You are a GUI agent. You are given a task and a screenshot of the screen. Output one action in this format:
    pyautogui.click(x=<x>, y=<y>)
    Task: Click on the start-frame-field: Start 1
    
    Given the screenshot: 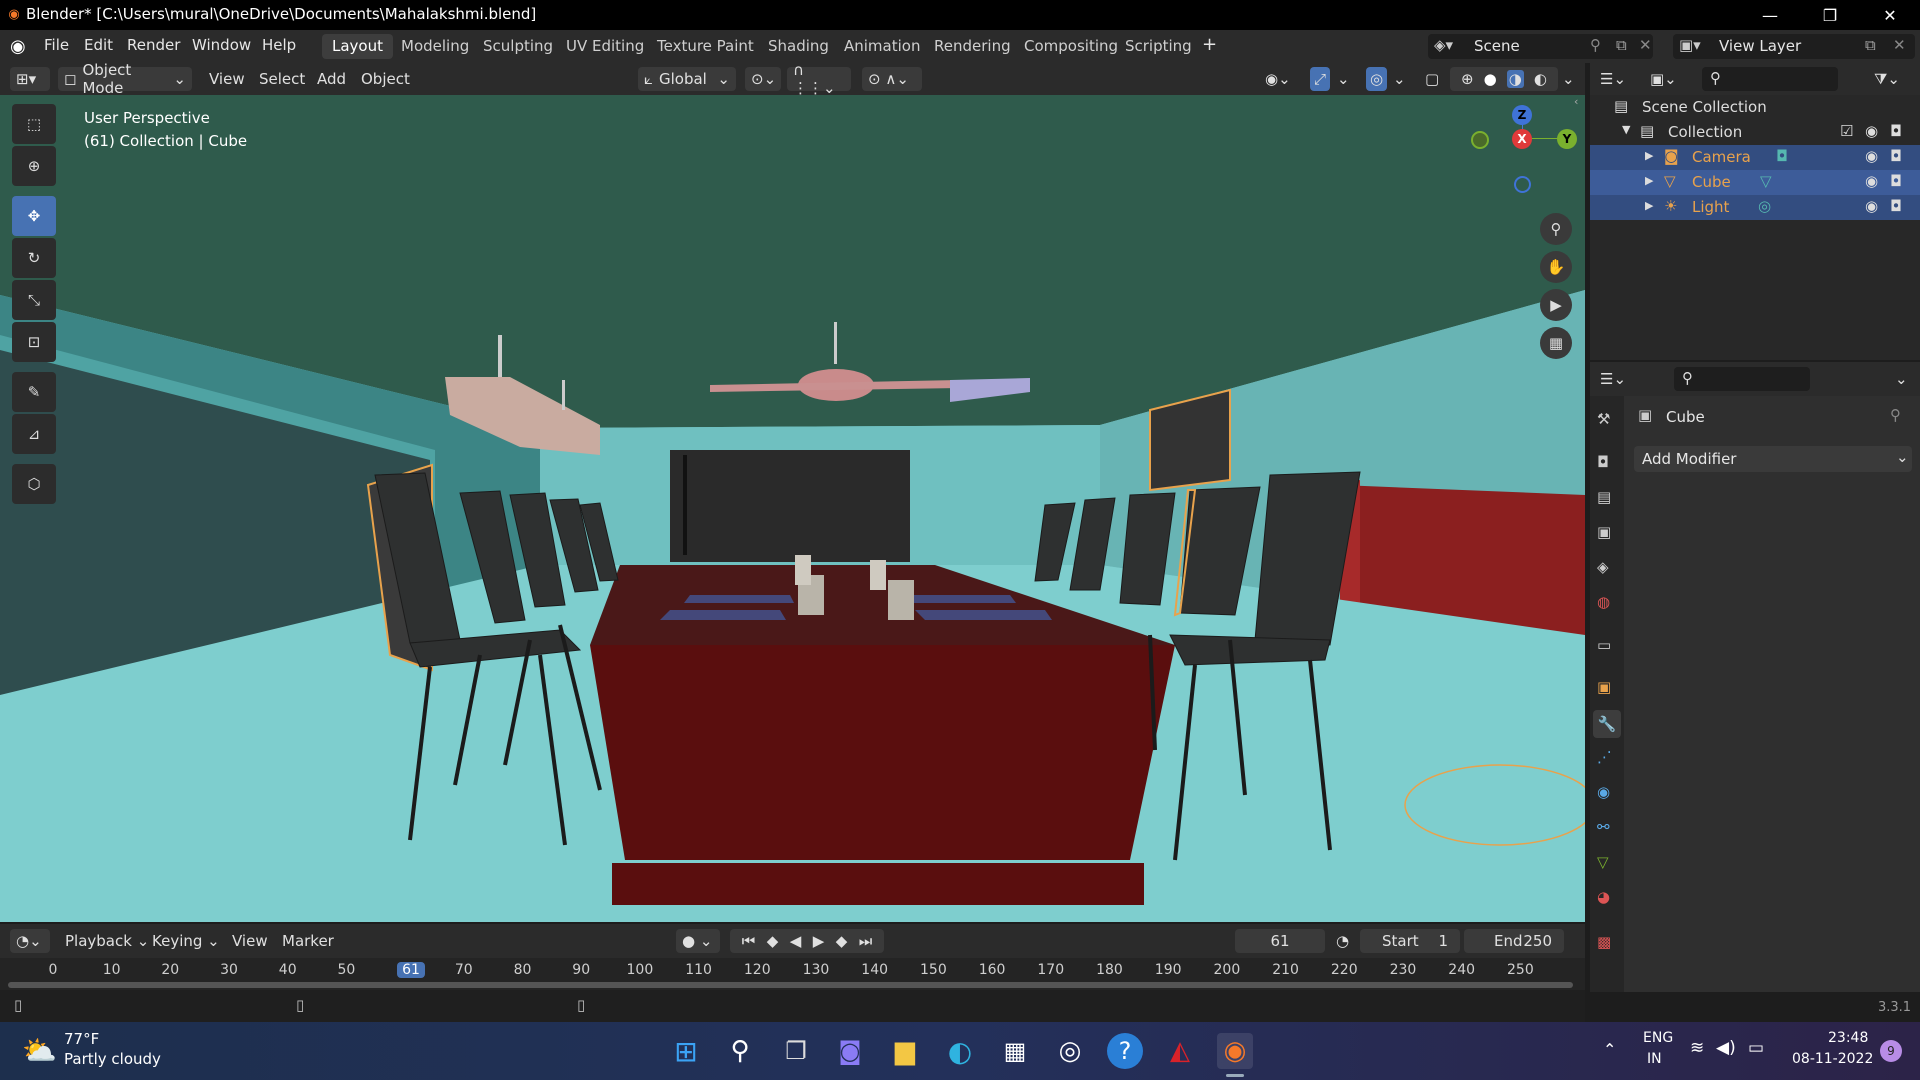 What is the action you would take?
    pyautogui.click(x=1410, y=941)
    